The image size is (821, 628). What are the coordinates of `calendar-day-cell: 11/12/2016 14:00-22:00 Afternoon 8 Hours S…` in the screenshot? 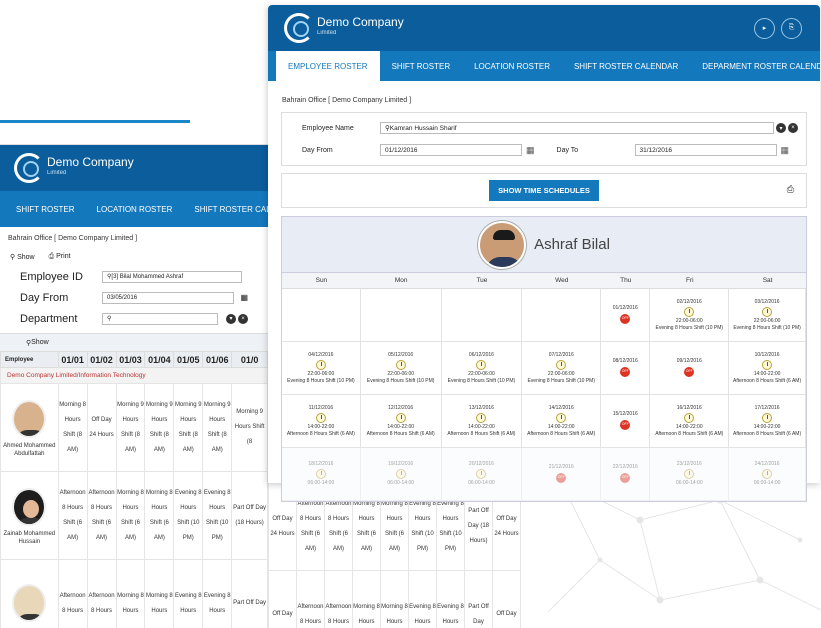 It's located at (321, 421).